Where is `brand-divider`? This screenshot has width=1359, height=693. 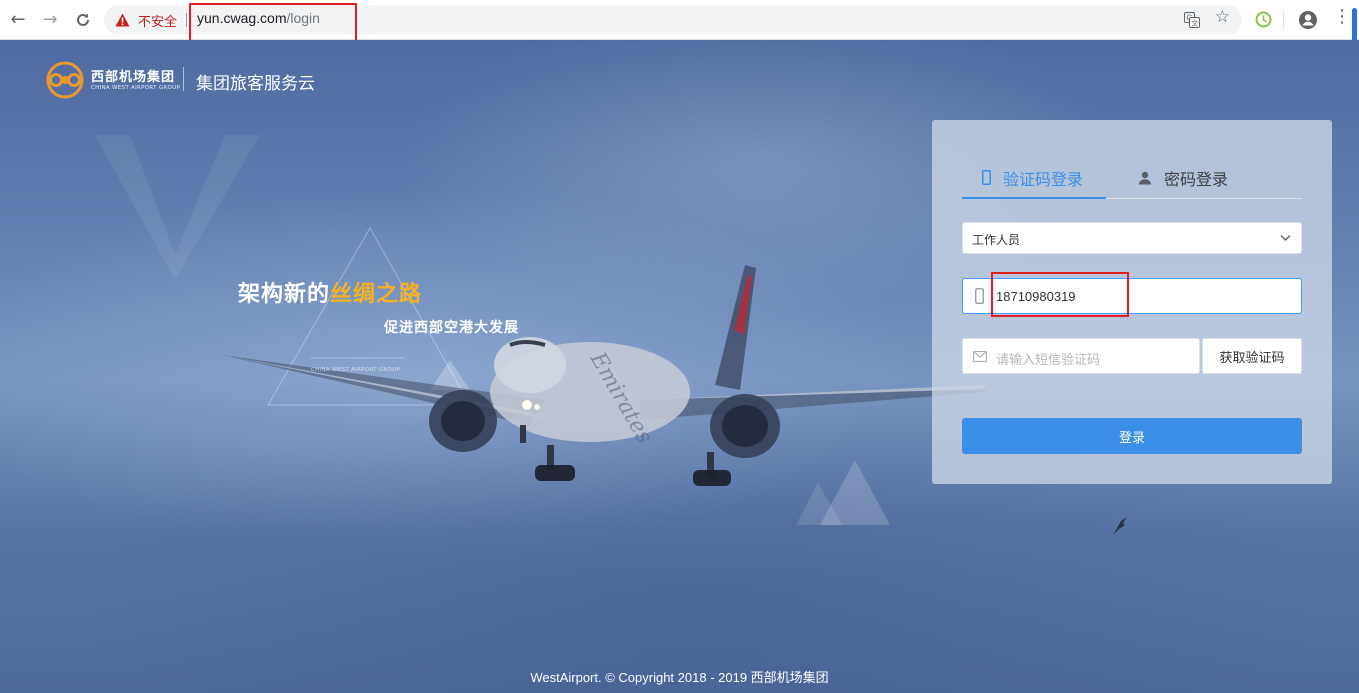
brand-divider is located at coordinates (183, 79).